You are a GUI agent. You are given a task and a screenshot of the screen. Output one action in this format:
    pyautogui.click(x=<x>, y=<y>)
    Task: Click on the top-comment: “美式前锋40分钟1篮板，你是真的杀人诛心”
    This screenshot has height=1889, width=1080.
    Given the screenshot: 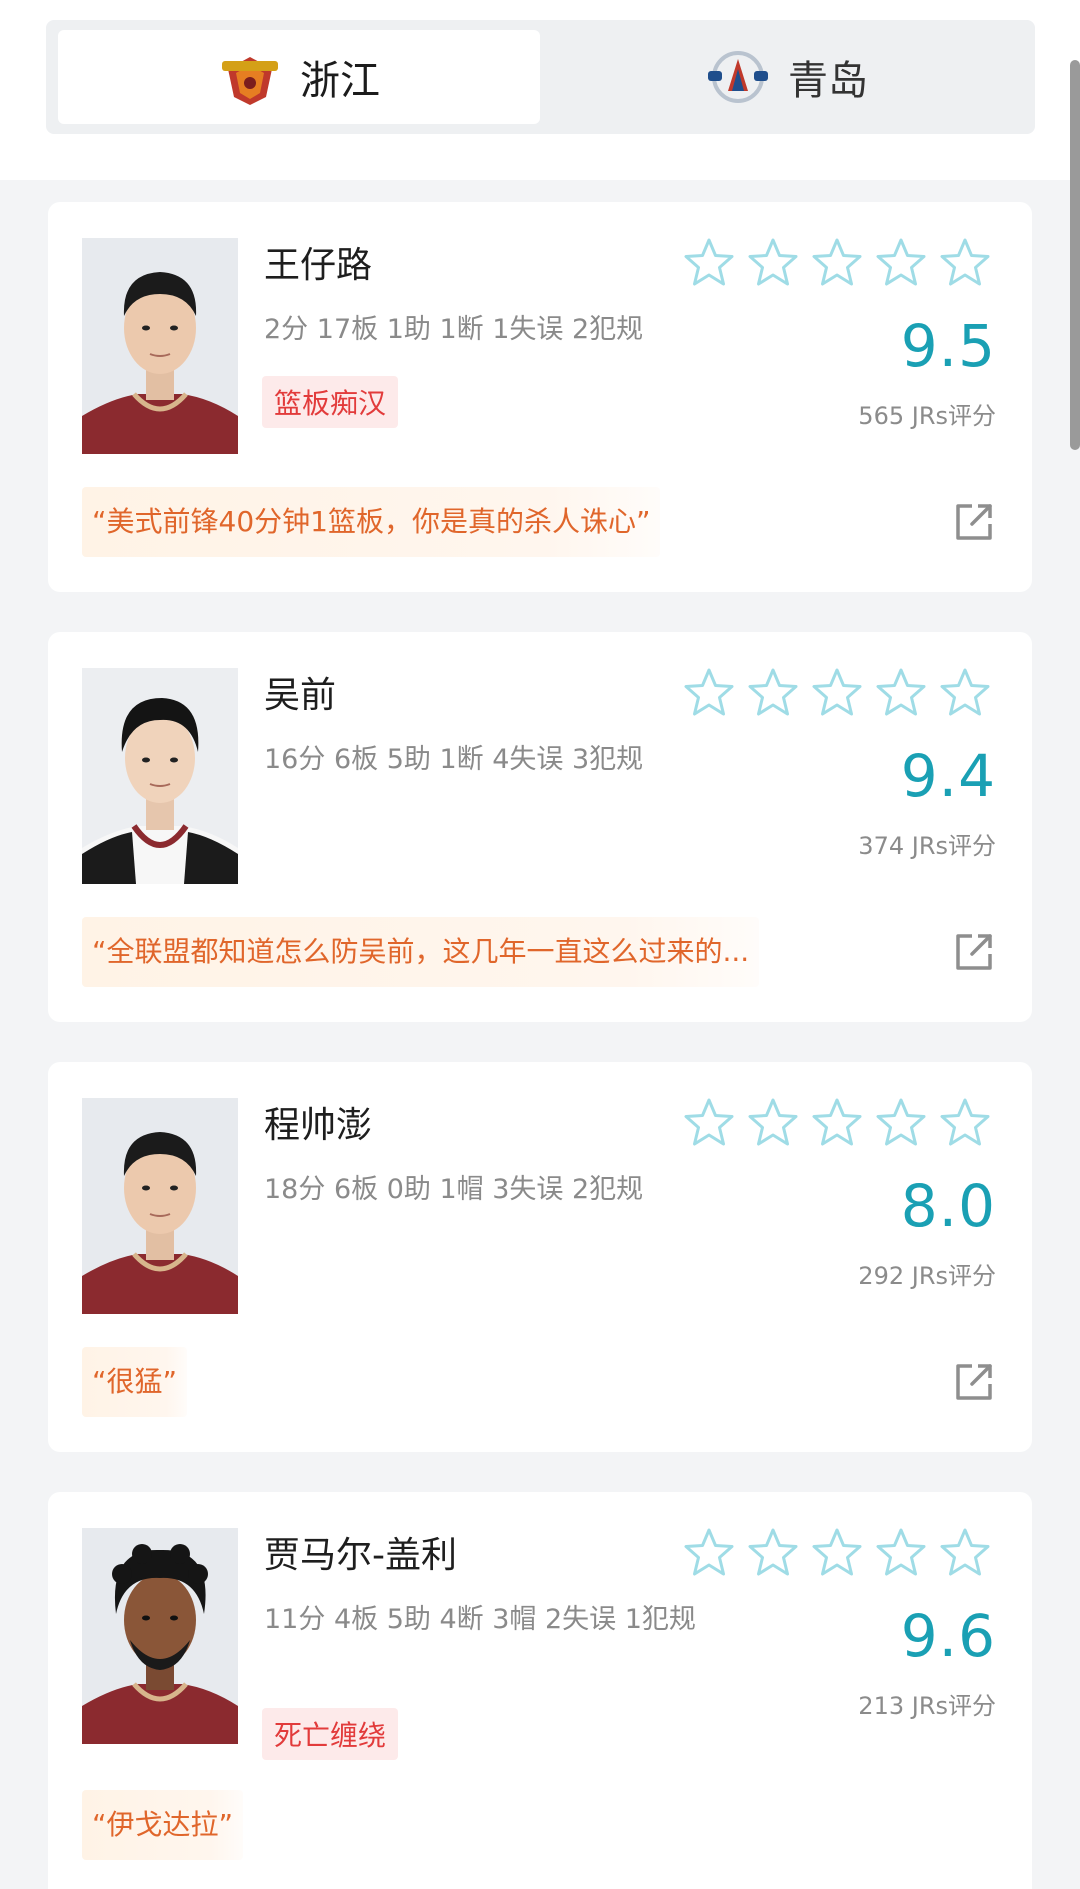 What is the action you would take?
    pyautogui.click(x=371, y=522)
    